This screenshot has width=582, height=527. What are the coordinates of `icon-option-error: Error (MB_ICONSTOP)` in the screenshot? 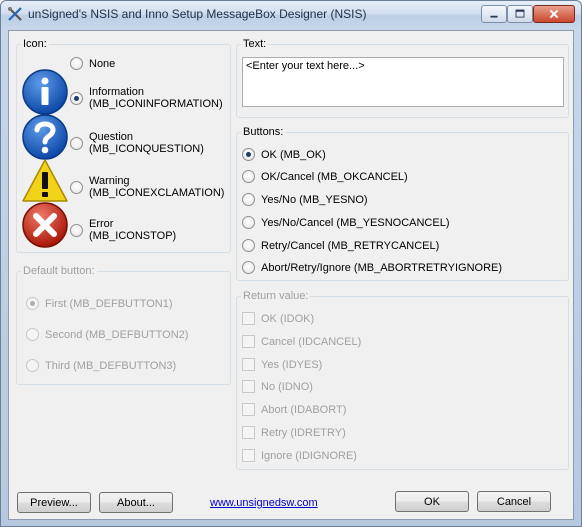 It's located at (123, 230).